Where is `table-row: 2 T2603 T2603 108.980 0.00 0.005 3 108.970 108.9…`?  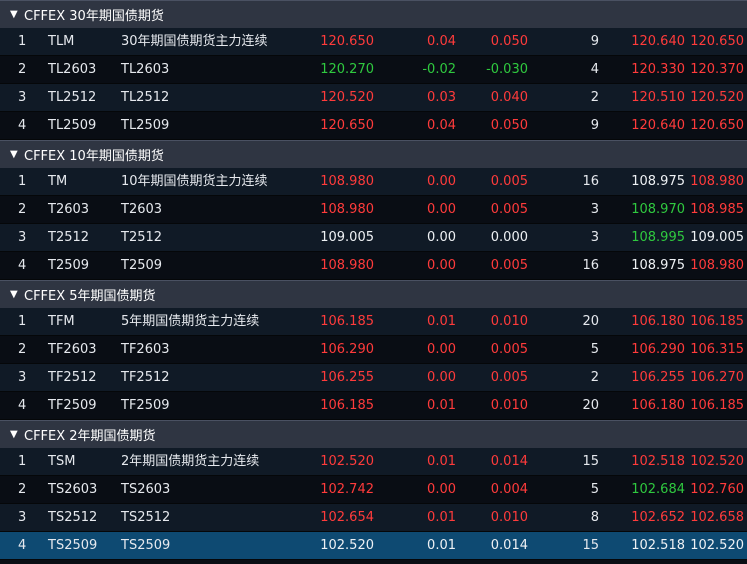 table-row: 2 T2603 T2603 108.980 0.00 0.005 3 108.970 108.9… is located at coordinates (373, 210).